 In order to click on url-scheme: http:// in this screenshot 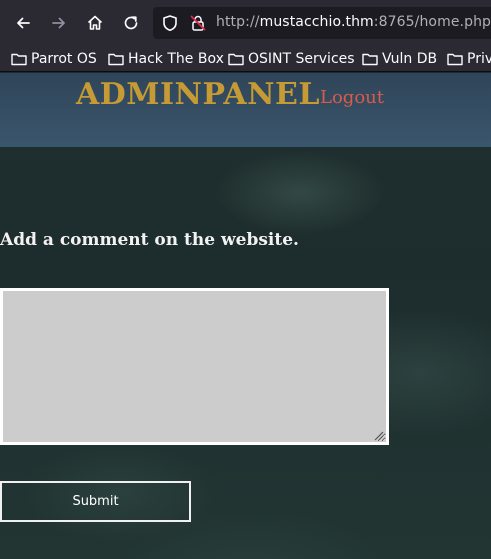, I will do `click(238, 22)`.